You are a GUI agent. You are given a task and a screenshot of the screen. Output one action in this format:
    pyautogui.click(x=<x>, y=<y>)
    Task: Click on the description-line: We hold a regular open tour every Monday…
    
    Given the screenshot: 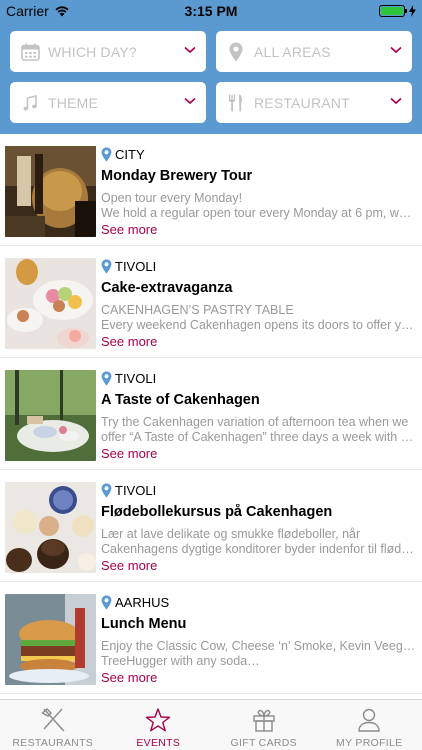 What is the action you would take?
    pyautogui.click(x=258, y=213)
    